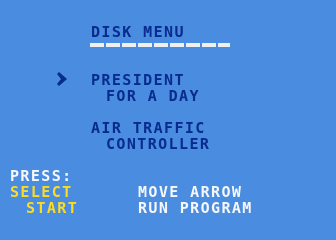  I want to click on start-action-label: RUN PROGRAM, so click(195, 208).